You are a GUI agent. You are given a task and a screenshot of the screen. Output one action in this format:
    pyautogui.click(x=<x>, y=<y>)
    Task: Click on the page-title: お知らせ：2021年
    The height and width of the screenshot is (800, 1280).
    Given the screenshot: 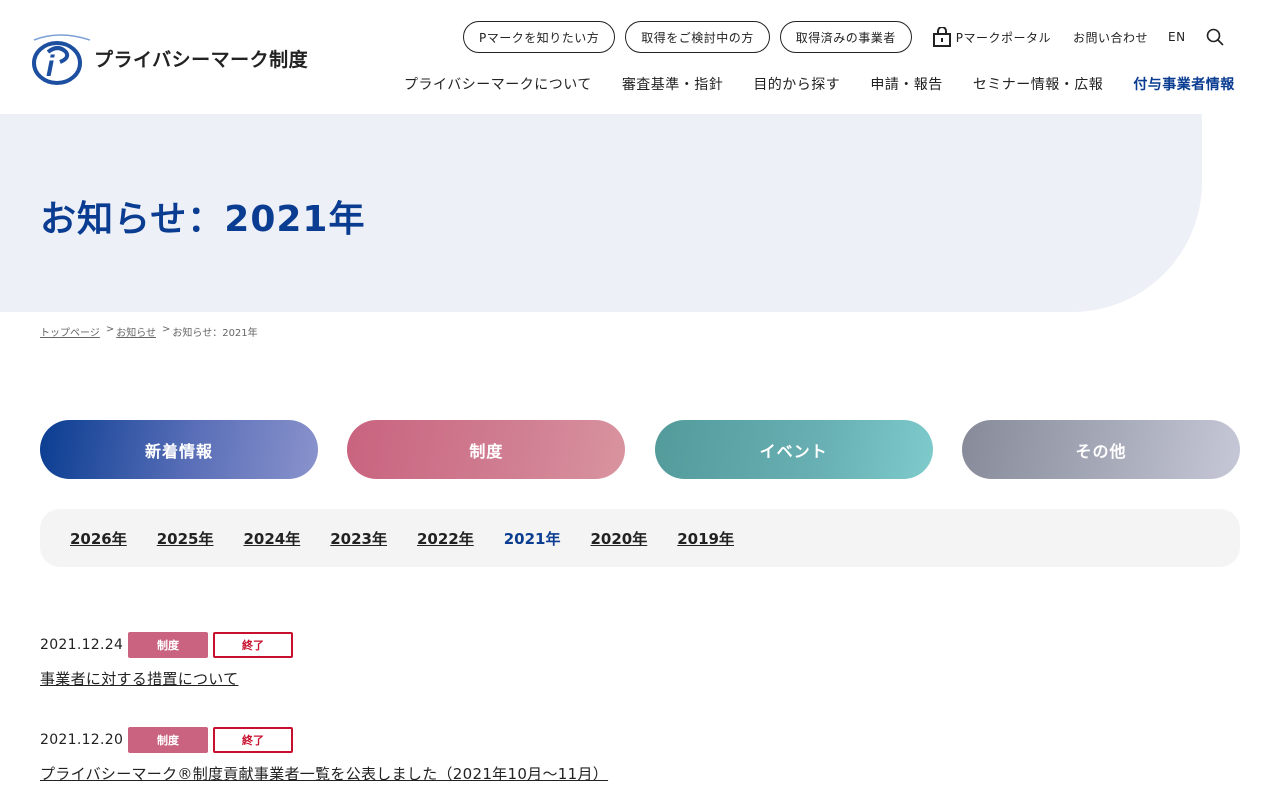 What is the action you would take?
    pyautogui.click(x=203, y=219)
    